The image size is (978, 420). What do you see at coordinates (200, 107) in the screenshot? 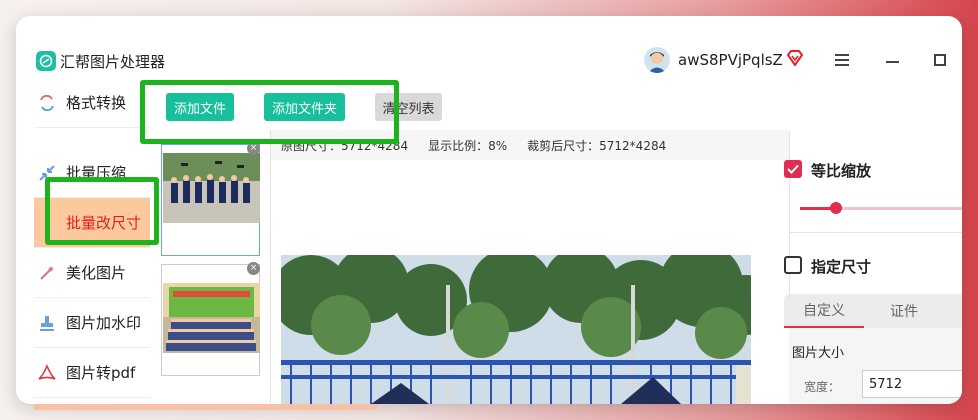
I see `add-file-button: 添加文件` at bounding box center [200, 107].